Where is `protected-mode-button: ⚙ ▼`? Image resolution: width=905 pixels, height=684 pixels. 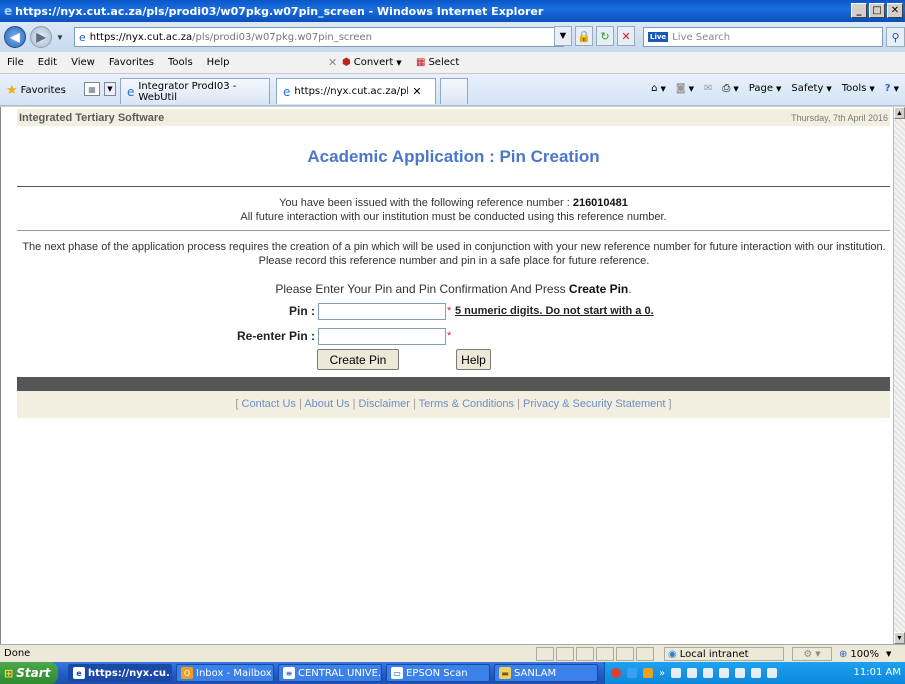 protected-mode-button: ⚙ ▼ is located at coordinates (812, 654).